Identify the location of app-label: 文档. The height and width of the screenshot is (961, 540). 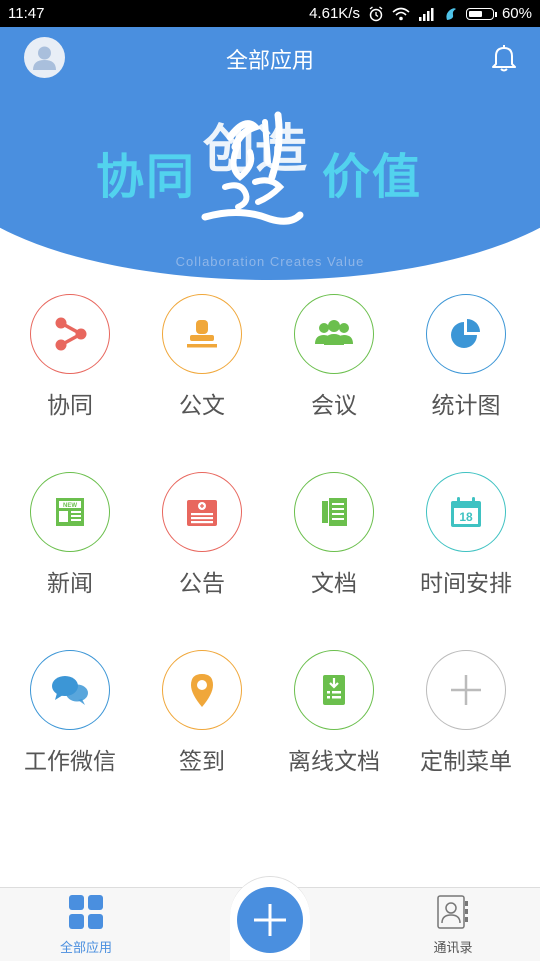
(334, 584).